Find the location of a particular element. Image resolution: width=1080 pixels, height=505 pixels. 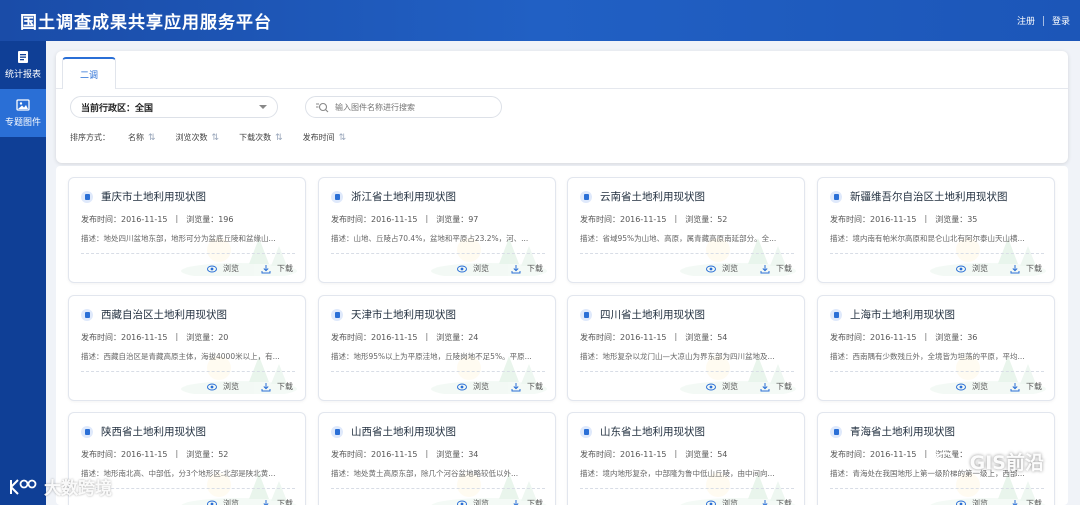

sidebar-item-thematic-maps: 专题图件 is located at coordinates (23, 113).